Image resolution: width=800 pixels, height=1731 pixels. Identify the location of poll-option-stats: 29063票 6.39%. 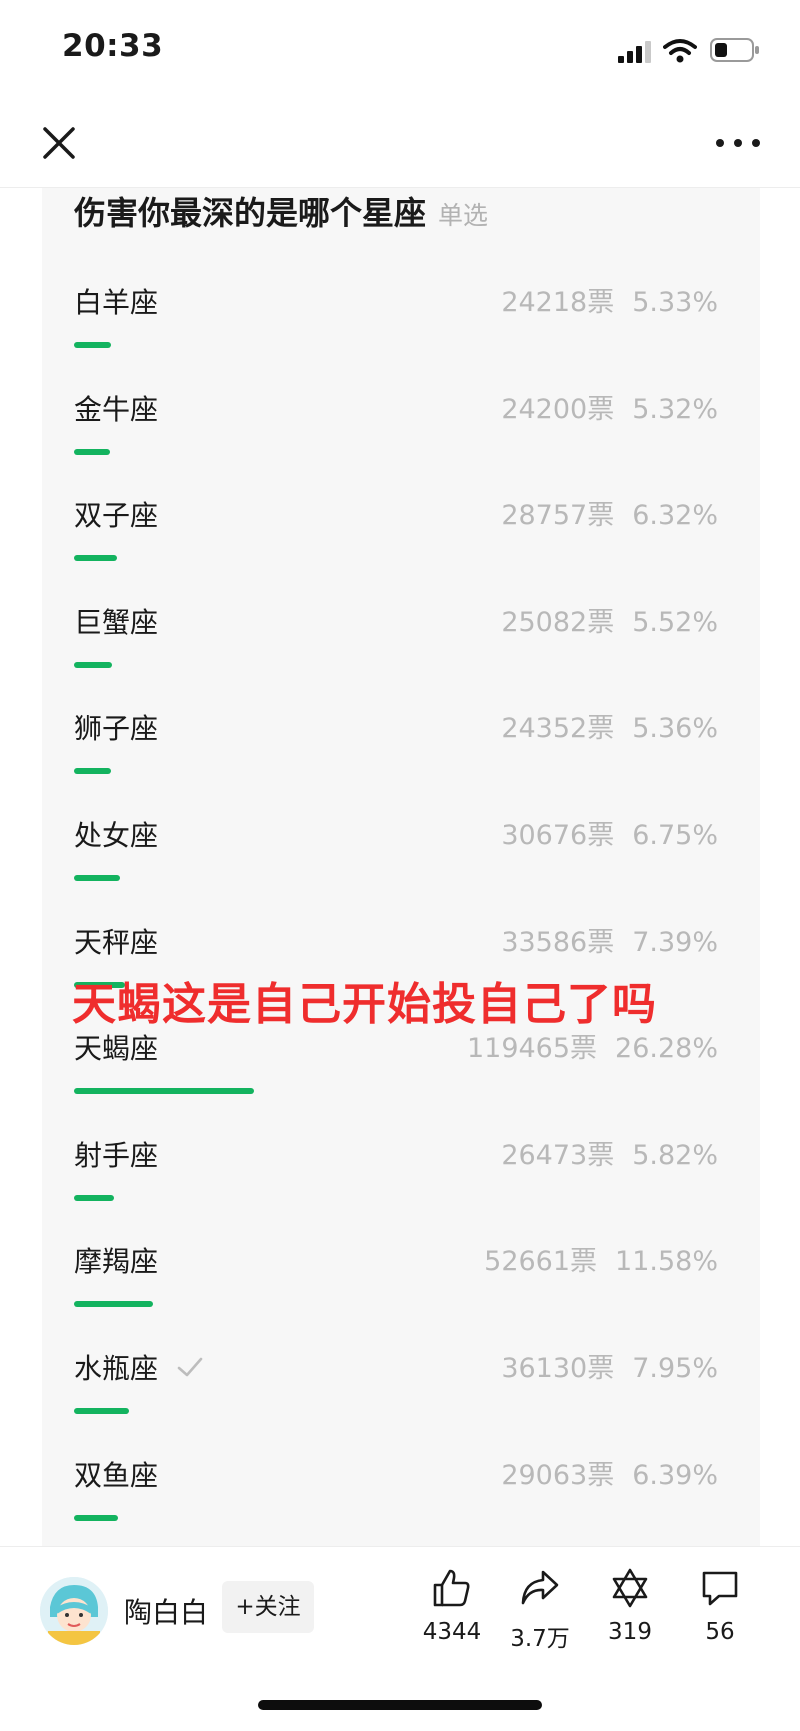
(609, 1476).